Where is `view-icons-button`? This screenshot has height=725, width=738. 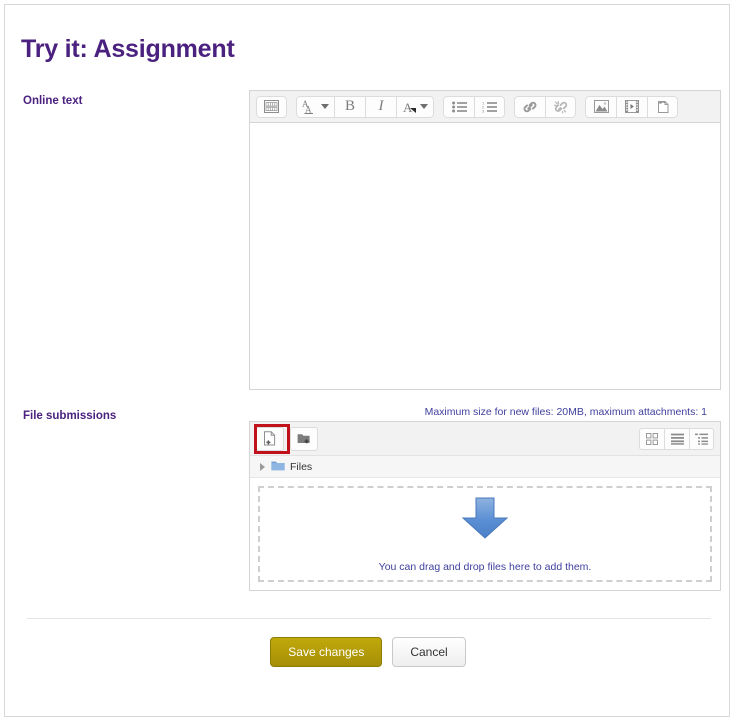
view-icons-button is located at coordinates (651, 438).